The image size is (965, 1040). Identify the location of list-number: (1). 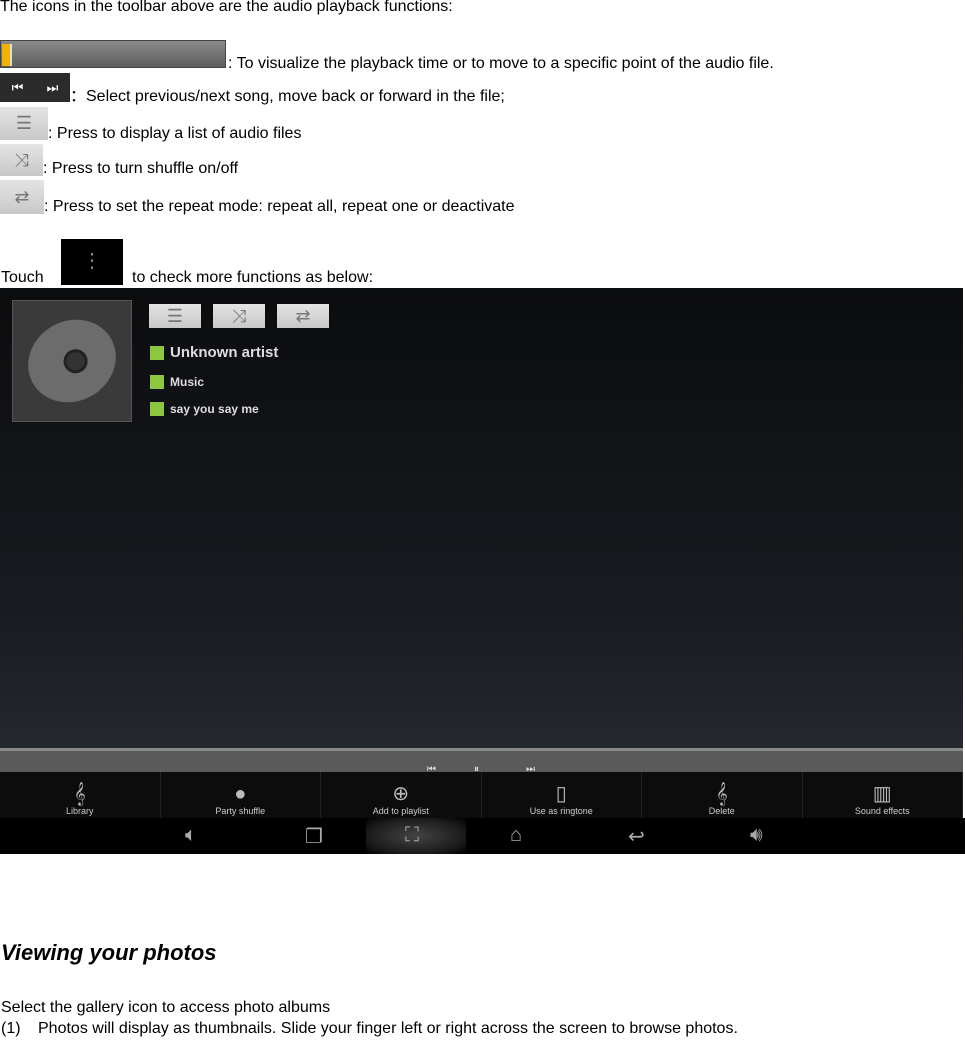
(11, 1028).